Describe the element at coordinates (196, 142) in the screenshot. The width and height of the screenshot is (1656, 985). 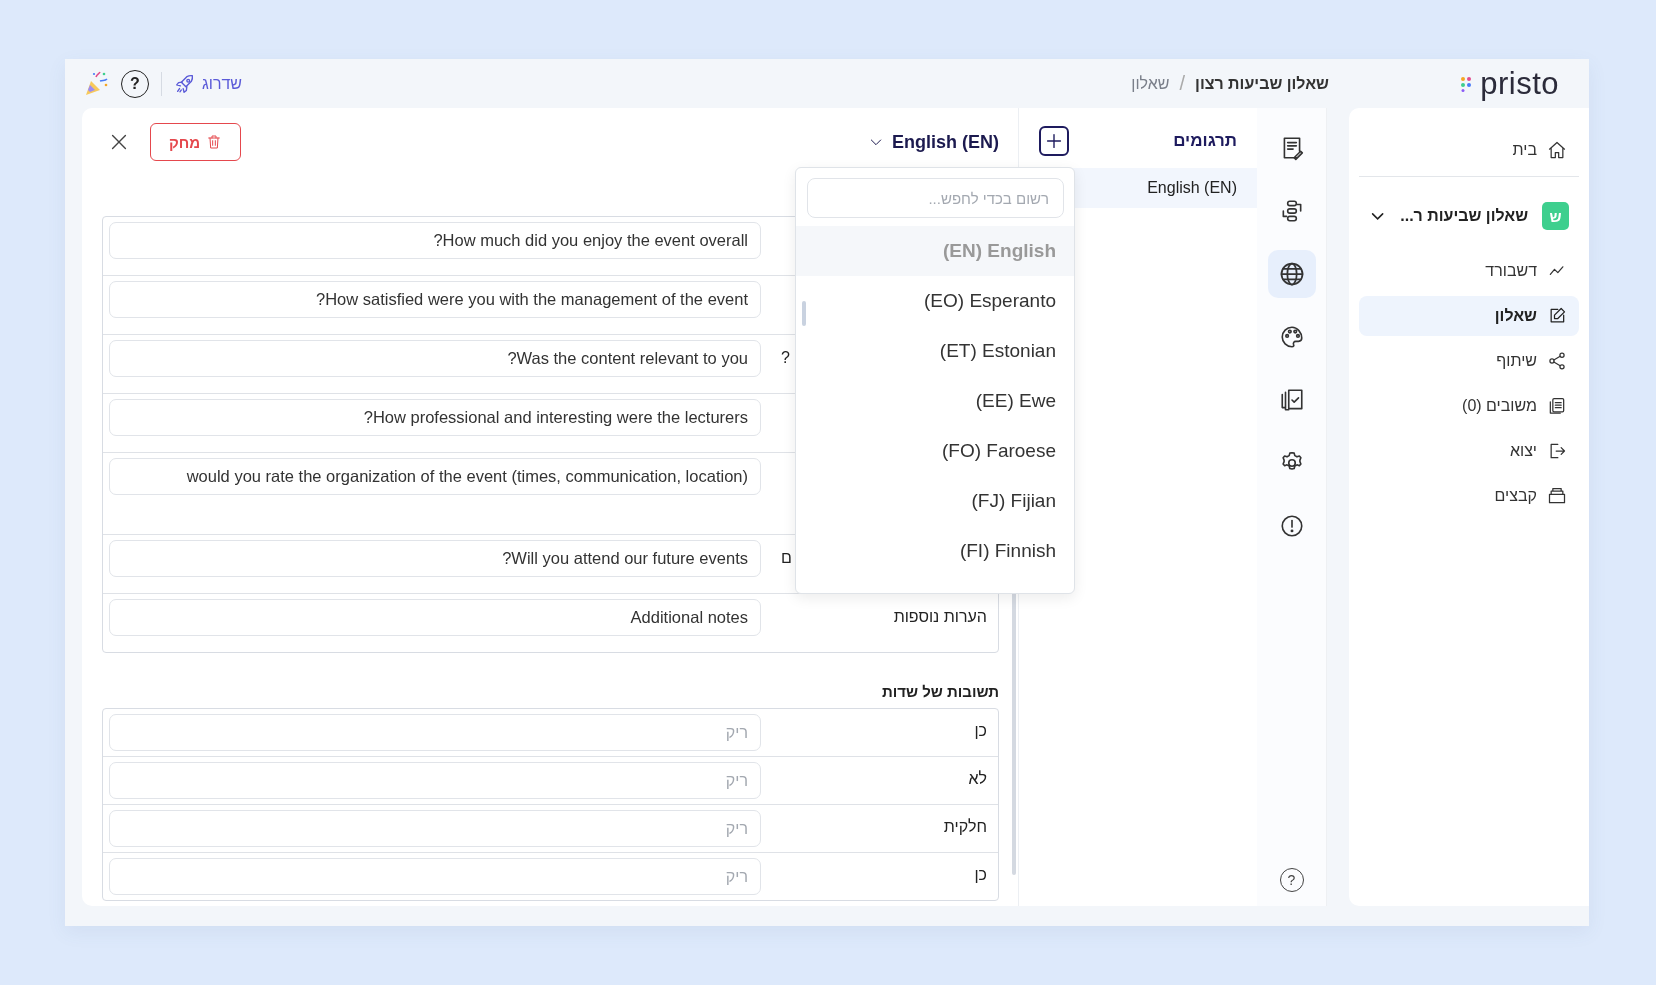
I see `delete-button: מחק` at that location.